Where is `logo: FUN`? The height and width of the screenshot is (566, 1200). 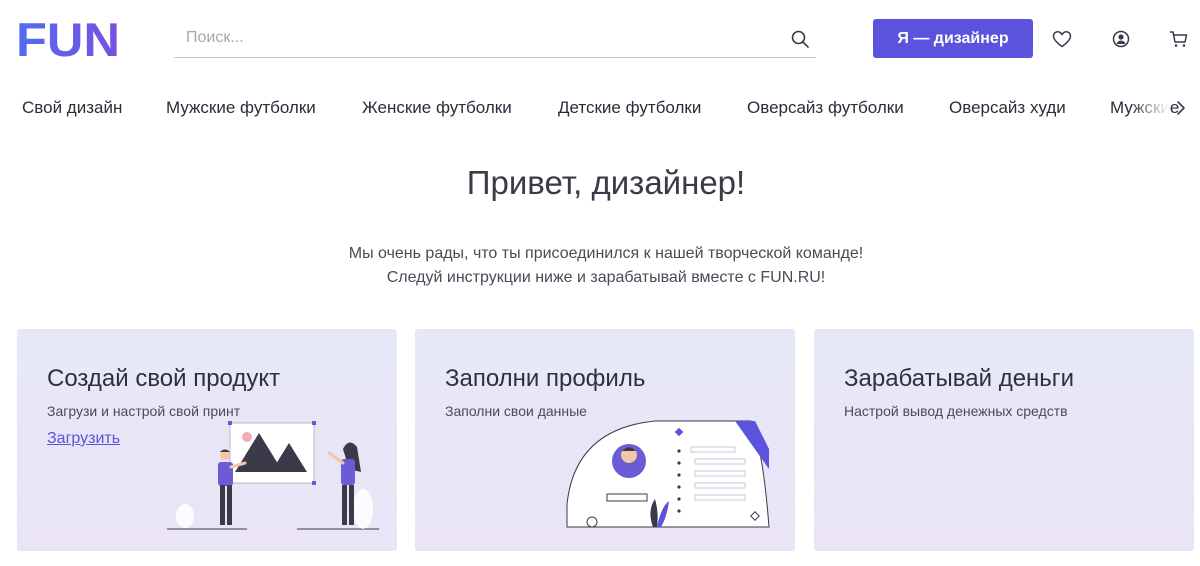
logo: FUN is located at coordinates (69, 38).